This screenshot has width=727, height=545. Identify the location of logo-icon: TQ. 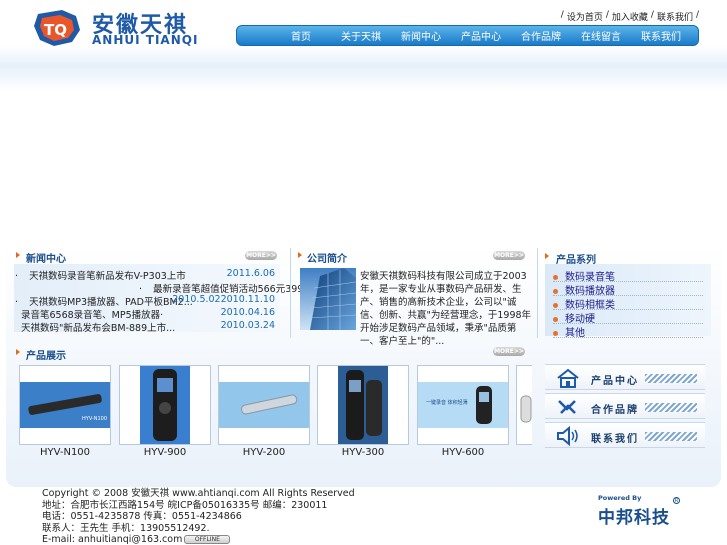
(57, 28).